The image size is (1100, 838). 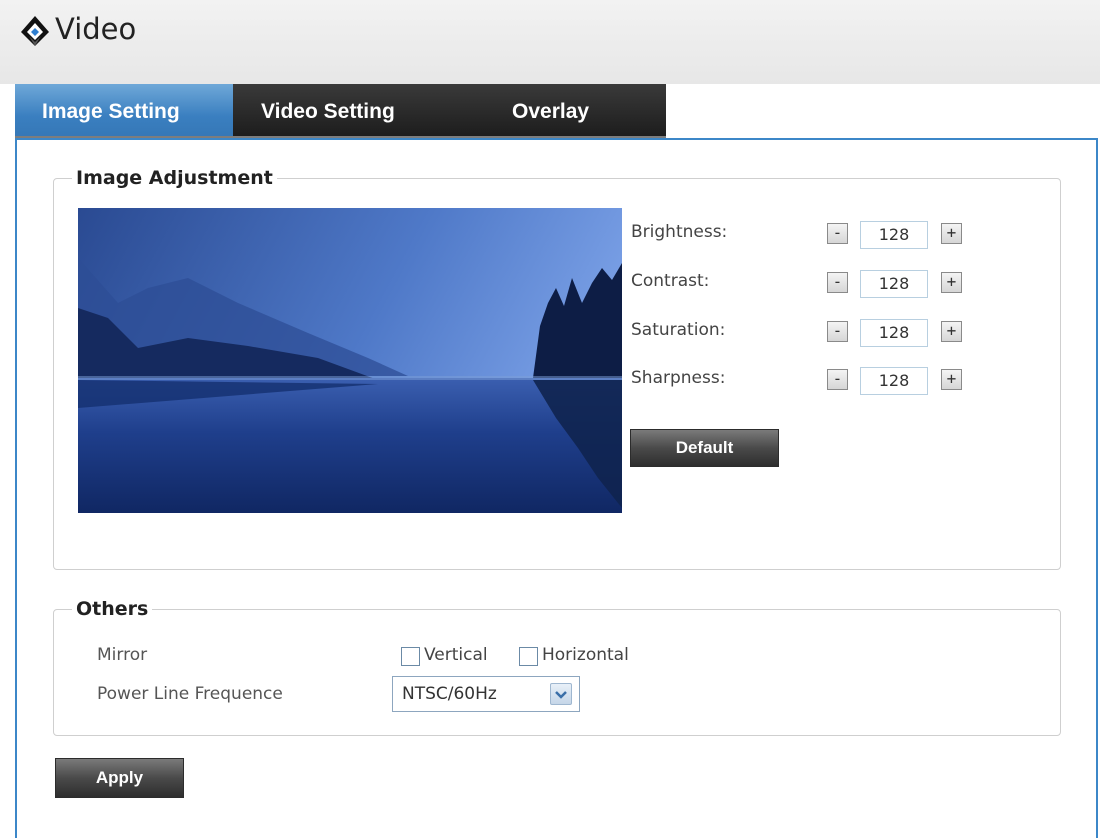 I want to click on sharpness-decrease-button: -, so click(x=837, y=379).